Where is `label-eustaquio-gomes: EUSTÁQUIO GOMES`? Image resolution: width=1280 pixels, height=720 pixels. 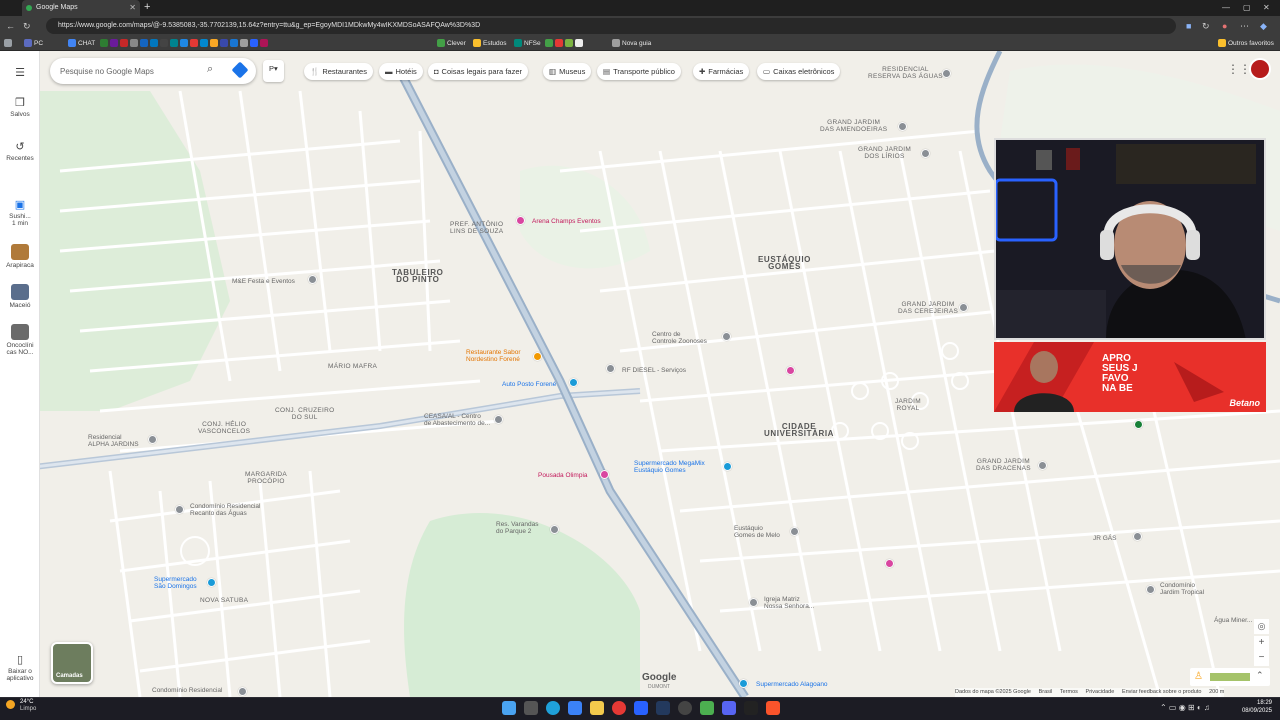
label-eustaquio-gomes: EUSTÁQUIO GOMES is located at coordinates (784, 263).